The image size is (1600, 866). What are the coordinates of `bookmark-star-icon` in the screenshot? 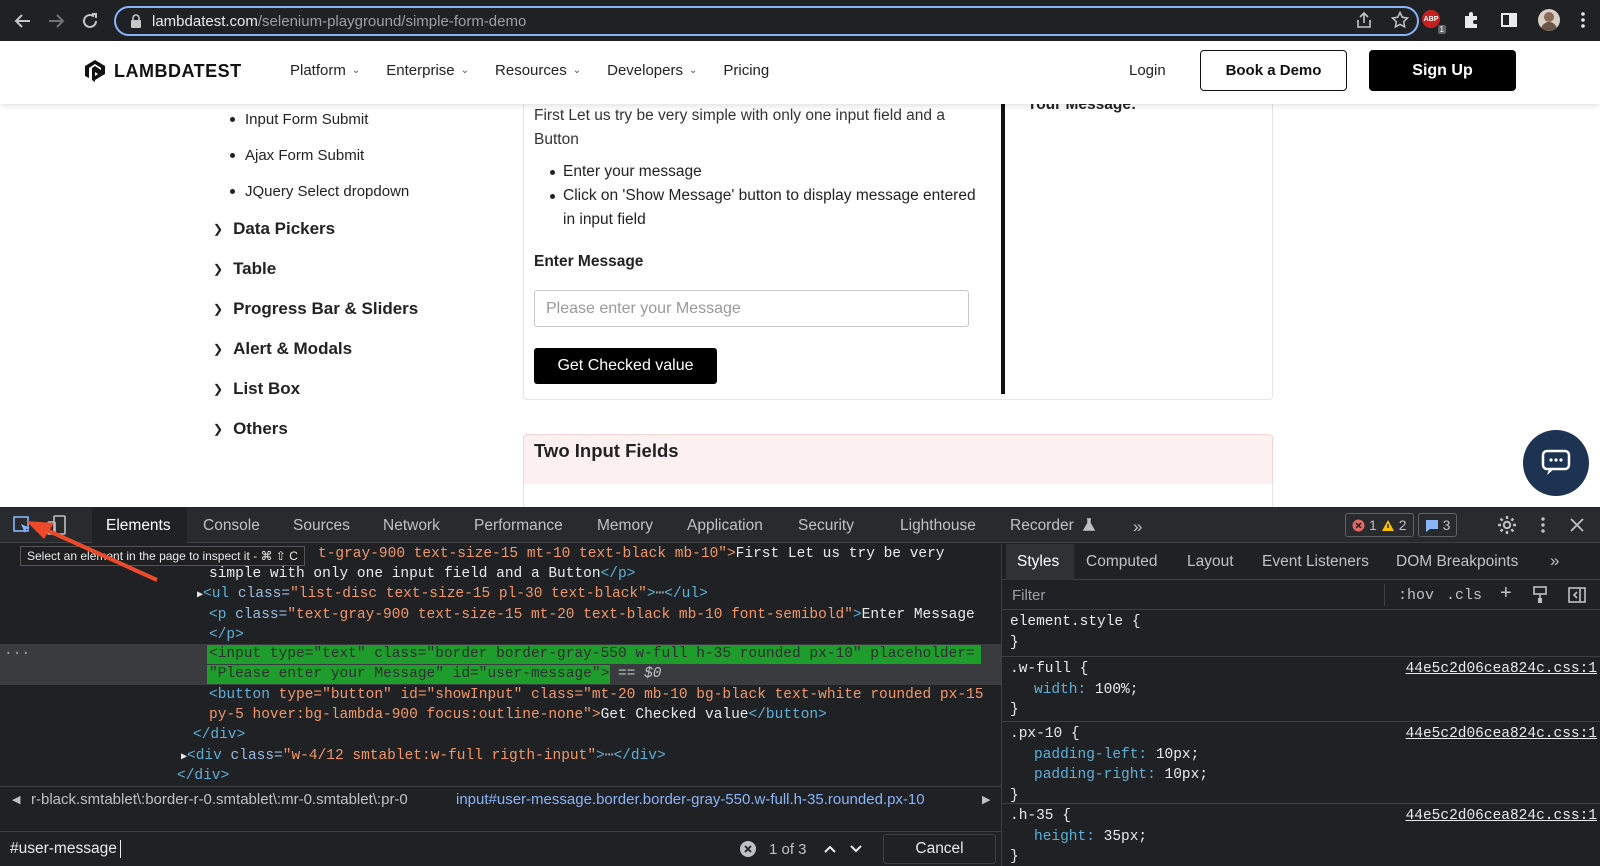 It's located at (1400, 20).